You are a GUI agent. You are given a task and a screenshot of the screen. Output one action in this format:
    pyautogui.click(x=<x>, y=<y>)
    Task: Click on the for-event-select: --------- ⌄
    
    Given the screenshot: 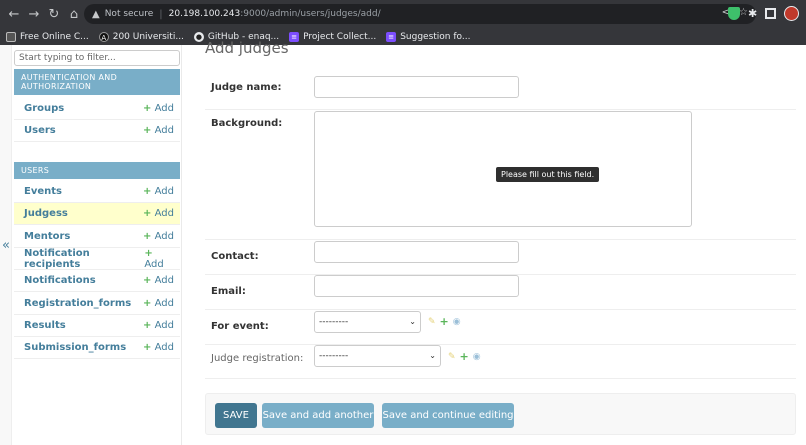 What is the action you would take?
    pyautogui.click(x=367, y=322)
    